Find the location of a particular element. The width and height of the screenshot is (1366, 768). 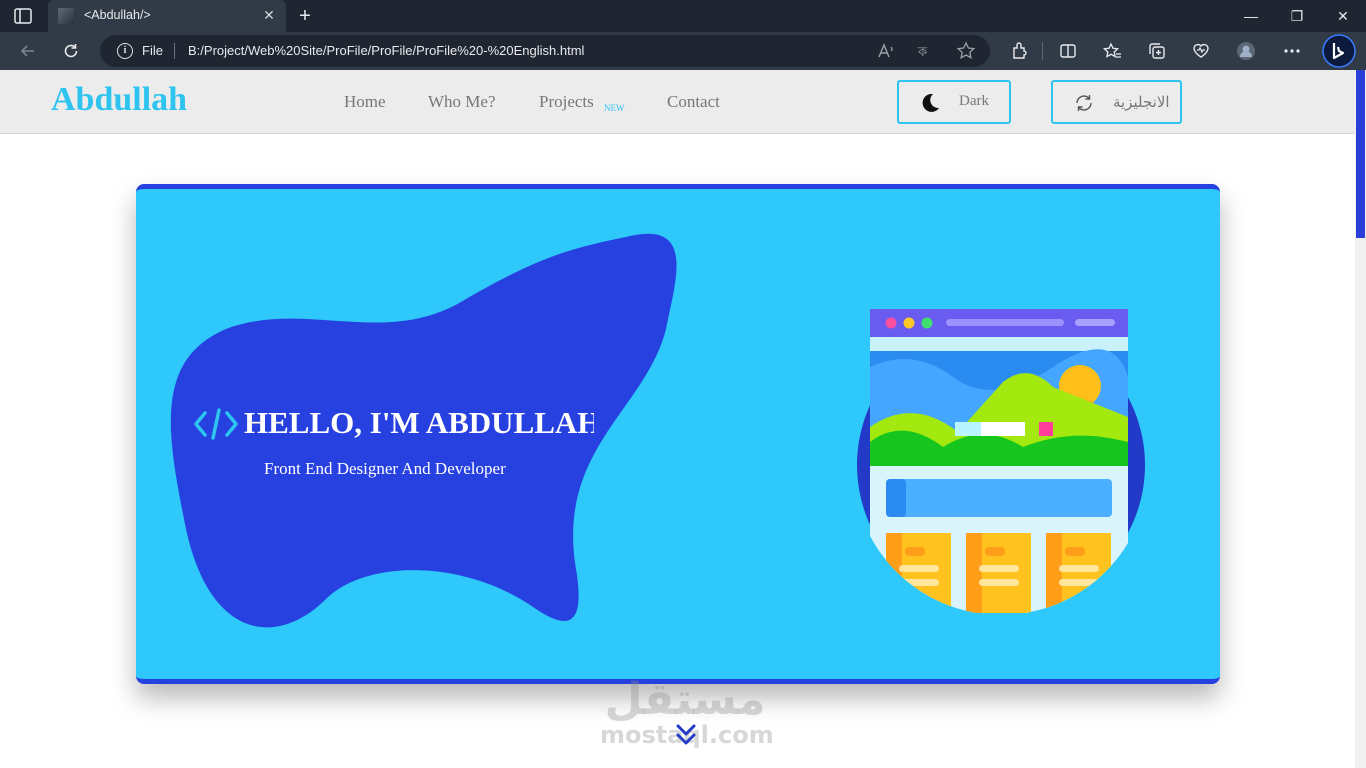

restore-button: ❐ is located at coordinates (1297, 16).